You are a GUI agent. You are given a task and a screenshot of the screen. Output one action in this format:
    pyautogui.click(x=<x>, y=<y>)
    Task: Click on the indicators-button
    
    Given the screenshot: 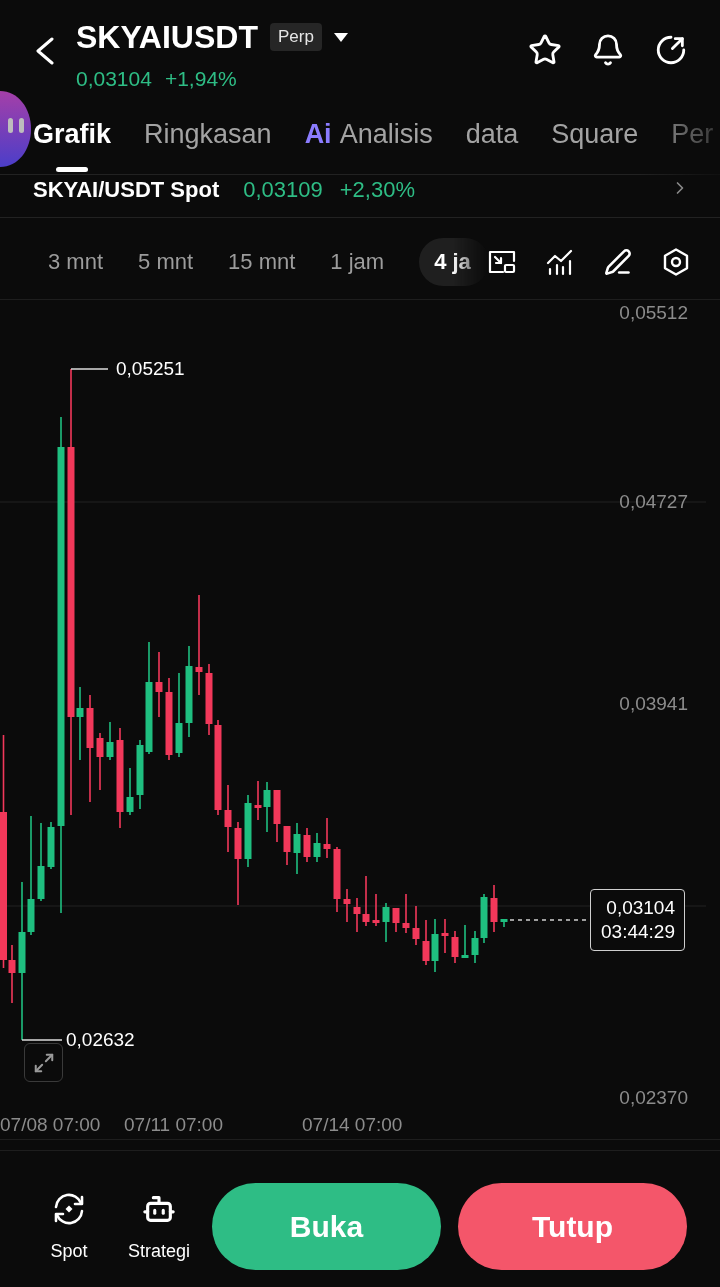 What is the action you would take?
    pyautogui.click(x=560, y=261)
    